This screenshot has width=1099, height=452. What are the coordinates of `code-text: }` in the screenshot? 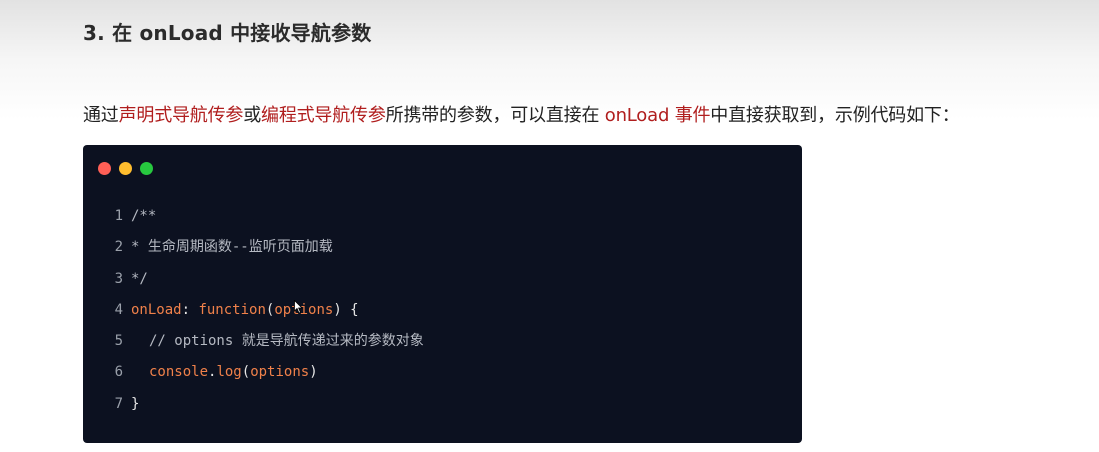 It's located at (135, 403).